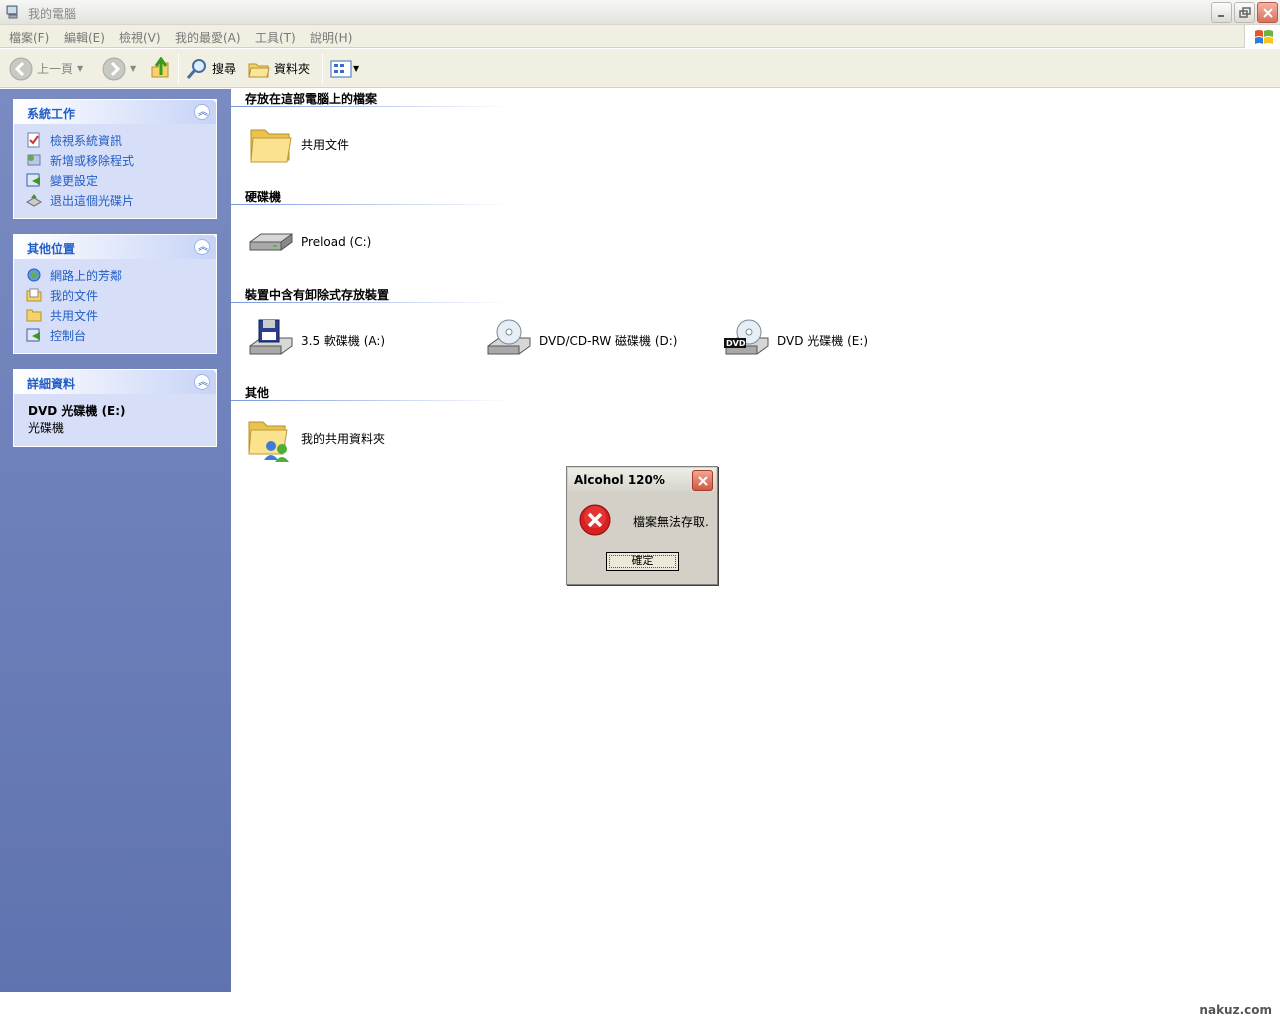  I want to click on back-button: 上一頁 ▼, so click(46, 68).